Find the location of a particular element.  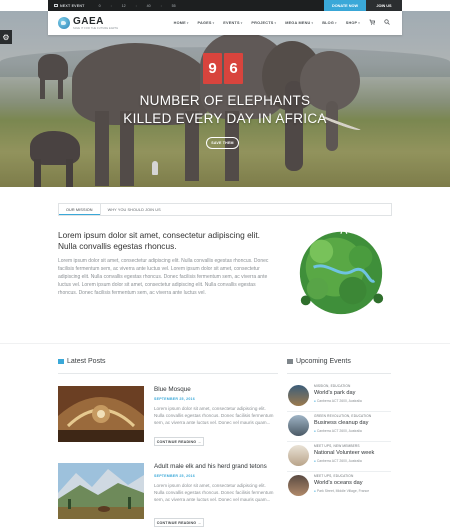

menu-item-blog: BLOG ▾ is located at coordinates (329, 23).